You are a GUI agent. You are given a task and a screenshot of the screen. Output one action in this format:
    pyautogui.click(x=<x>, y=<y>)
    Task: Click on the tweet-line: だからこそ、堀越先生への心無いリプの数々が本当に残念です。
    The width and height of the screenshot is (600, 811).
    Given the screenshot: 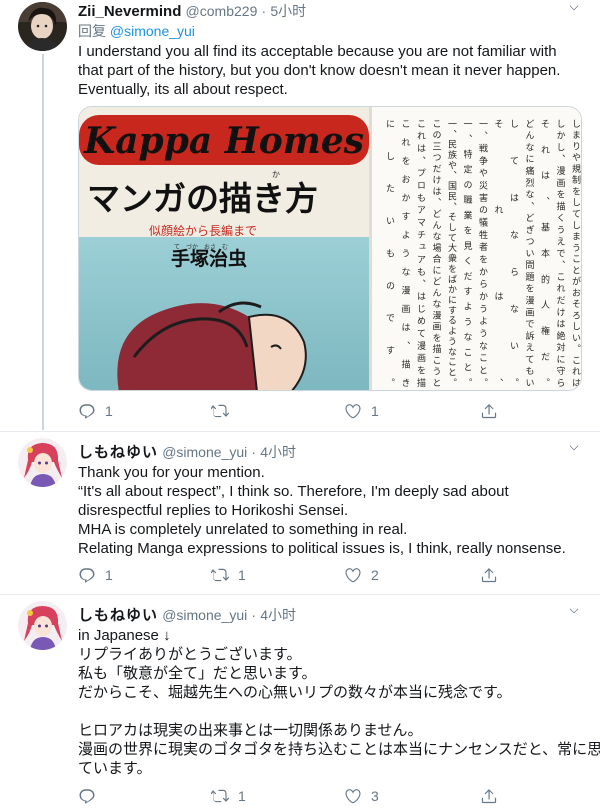 What is the action you would take?
    pyautogui.click(x=295, y=692)
    